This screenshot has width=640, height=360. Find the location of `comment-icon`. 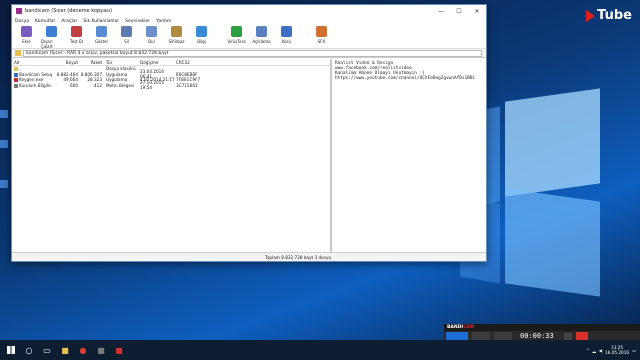

comment-icon is located at coordinates (261, 31).